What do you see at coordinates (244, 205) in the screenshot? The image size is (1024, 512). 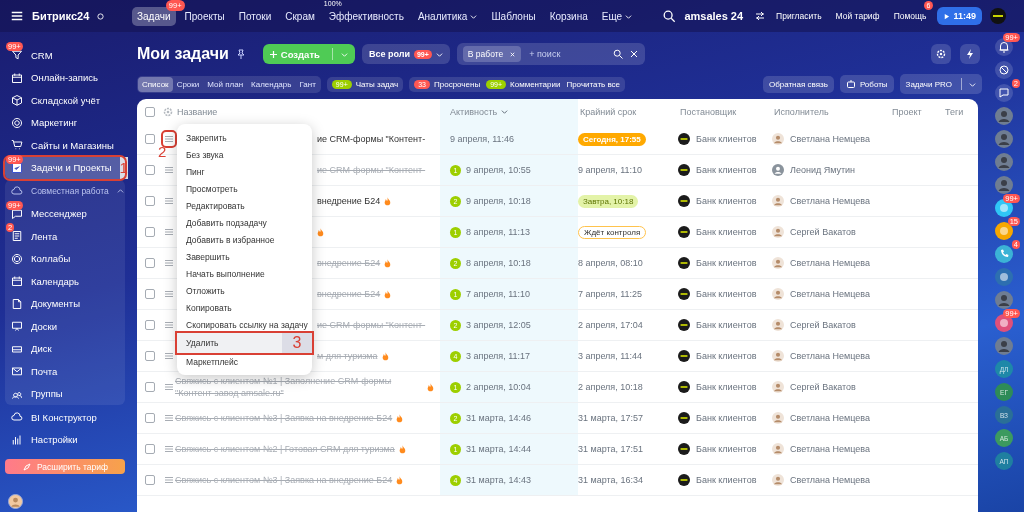 I see `menu-item: Редактировать` at bounding box center [244, 205].